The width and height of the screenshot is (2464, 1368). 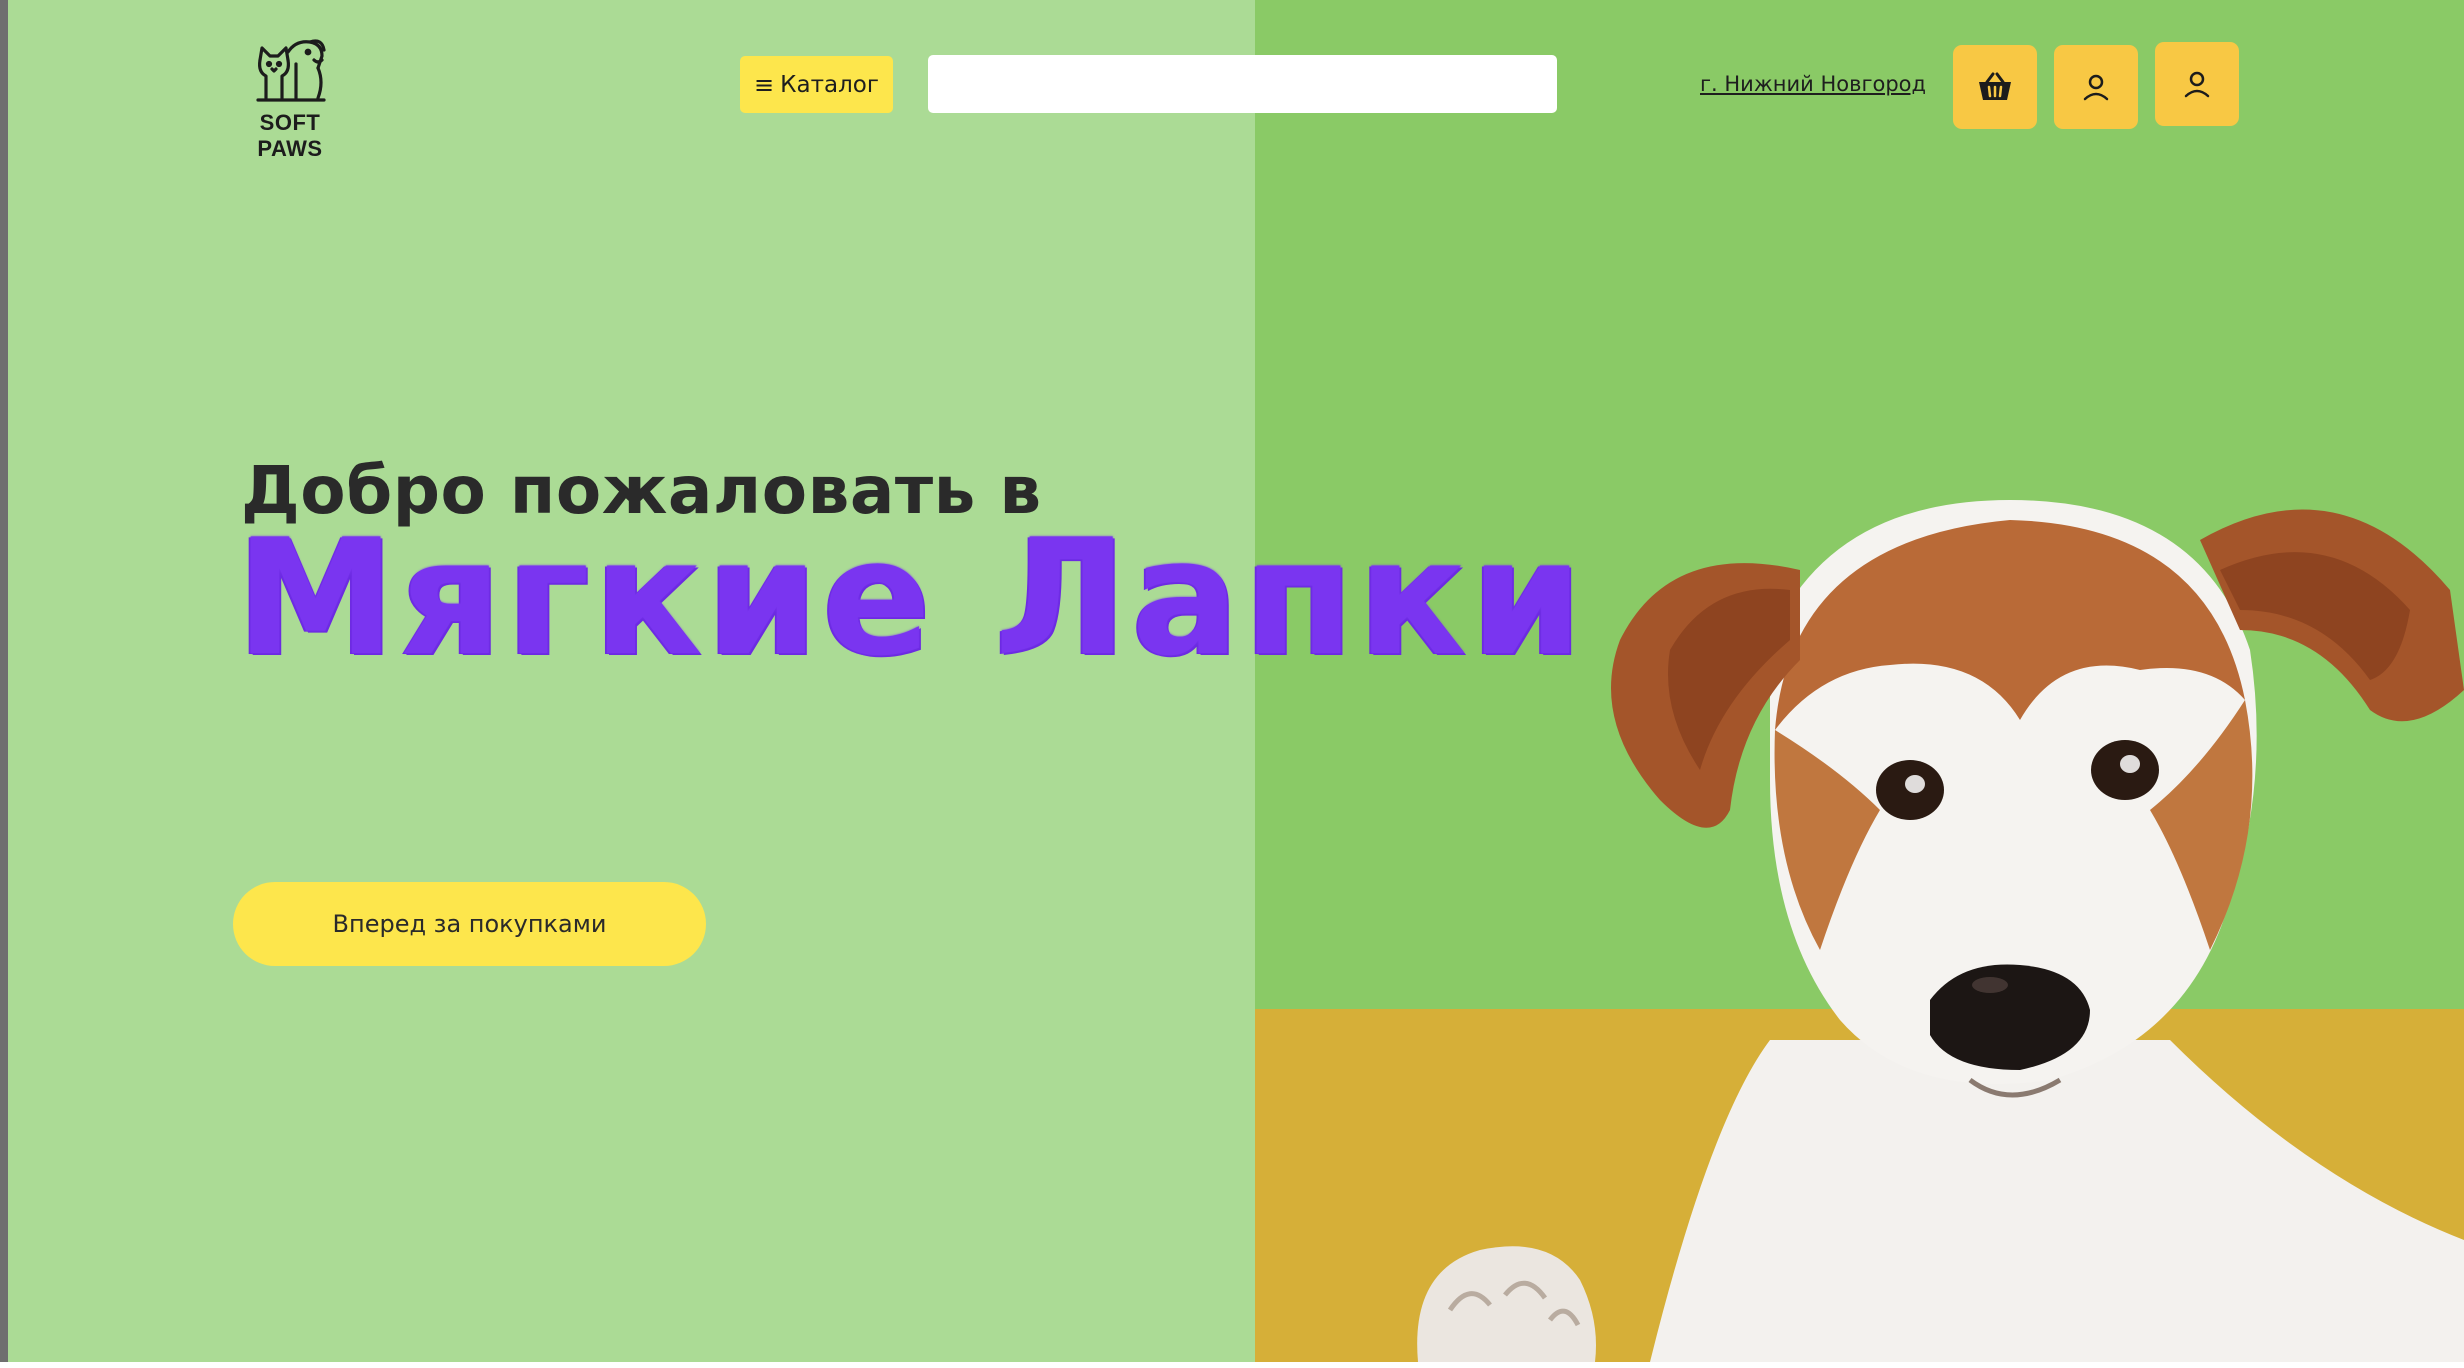 What do you see at coordinates (829, 84) in the screenshot?
I see `catalog-label: Каталог` at bounding box center [829, 84].